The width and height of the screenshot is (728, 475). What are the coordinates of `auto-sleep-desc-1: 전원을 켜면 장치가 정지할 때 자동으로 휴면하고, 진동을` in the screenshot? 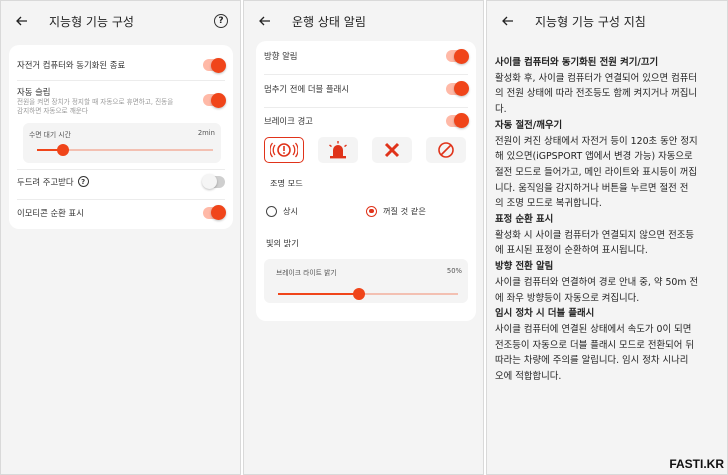 It's located at (95, 102).